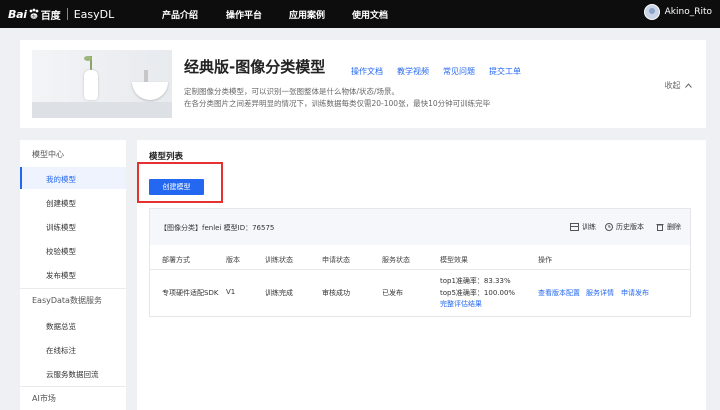  Describe the element at coordinates (635, 293) in the screenshot. I see `link-apply-publish: 申请发布` at that location.